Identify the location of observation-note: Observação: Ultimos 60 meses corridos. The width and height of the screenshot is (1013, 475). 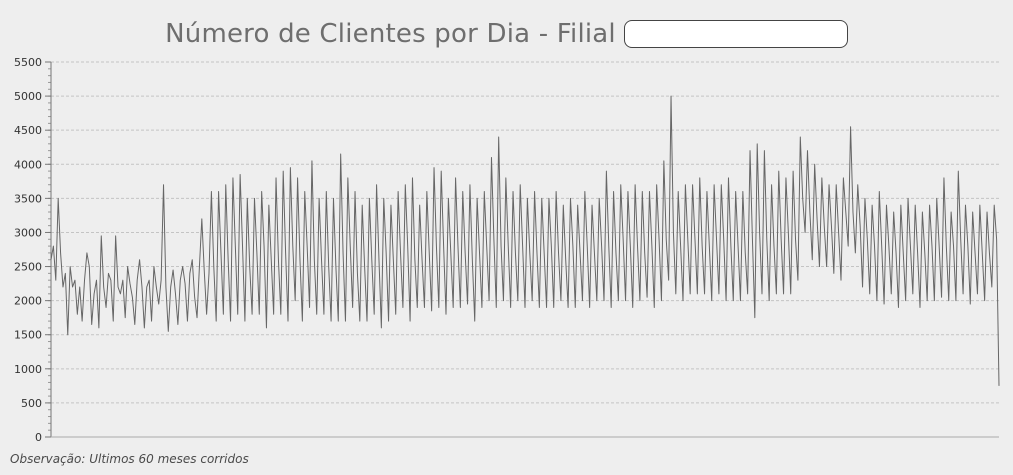
(129, 459).